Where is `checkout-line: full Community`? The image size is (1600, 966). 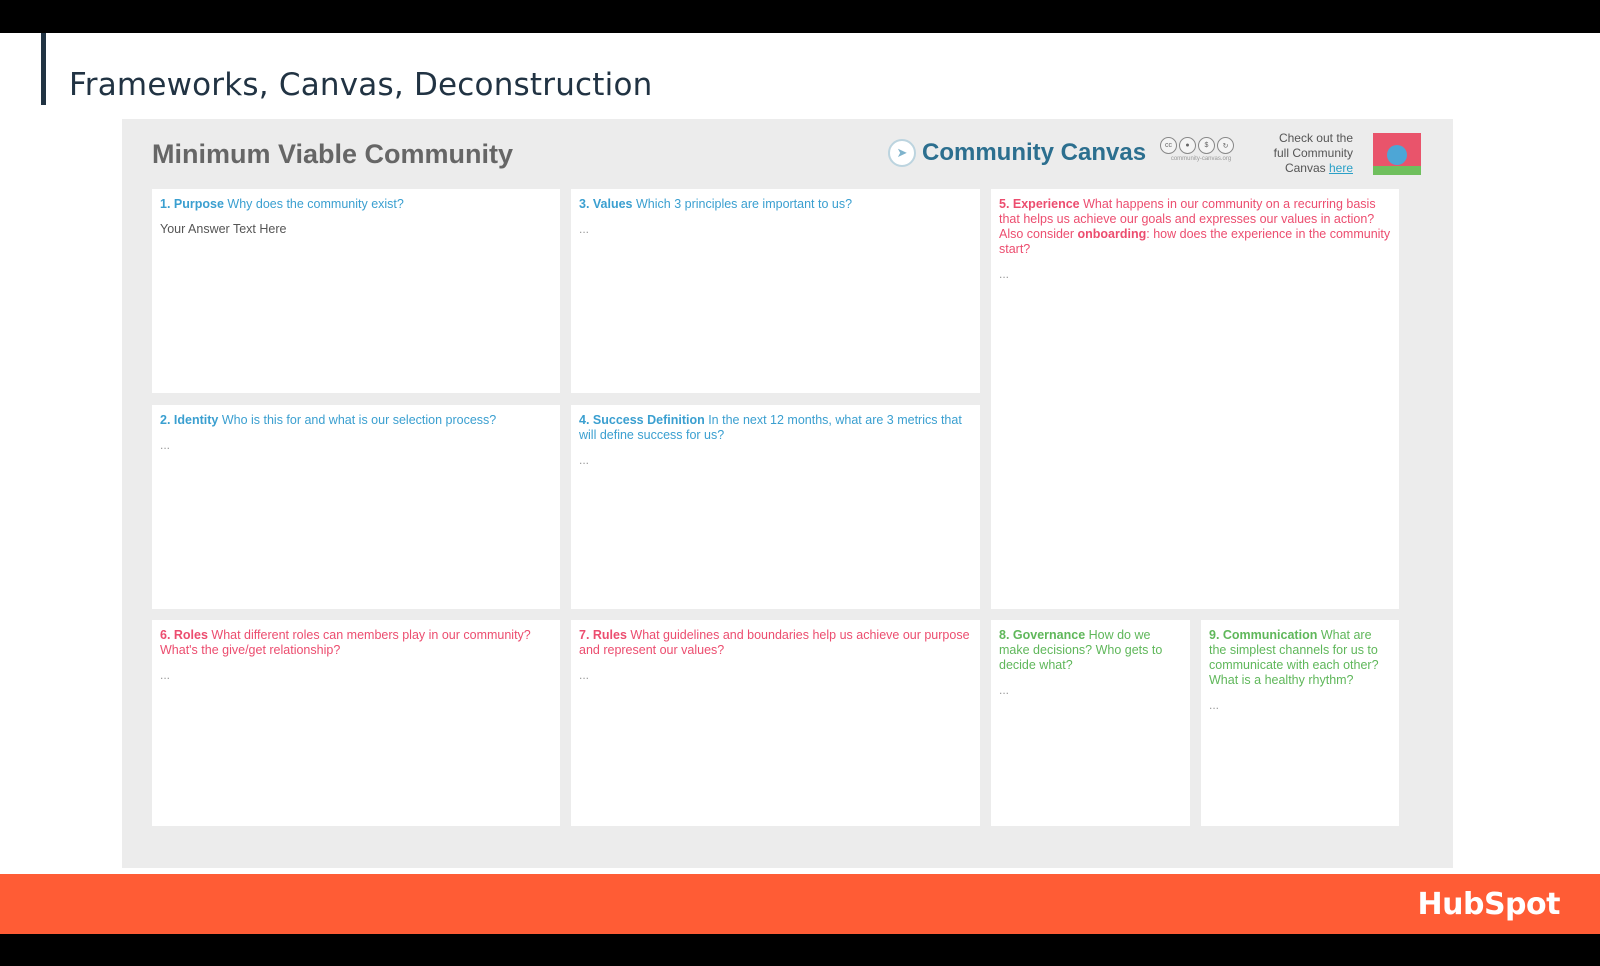 checkout-line: full Community is located at coordinates (1313, 153).